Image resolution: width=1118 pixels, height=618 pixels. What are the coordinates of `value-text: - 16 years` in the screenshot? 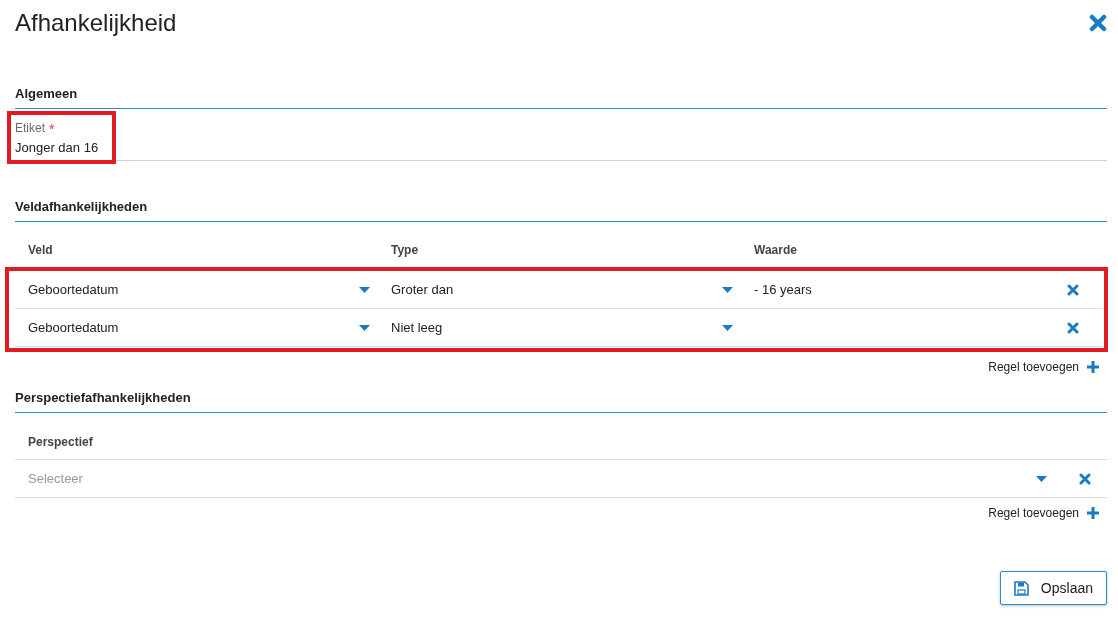 It's located at (783, 289).